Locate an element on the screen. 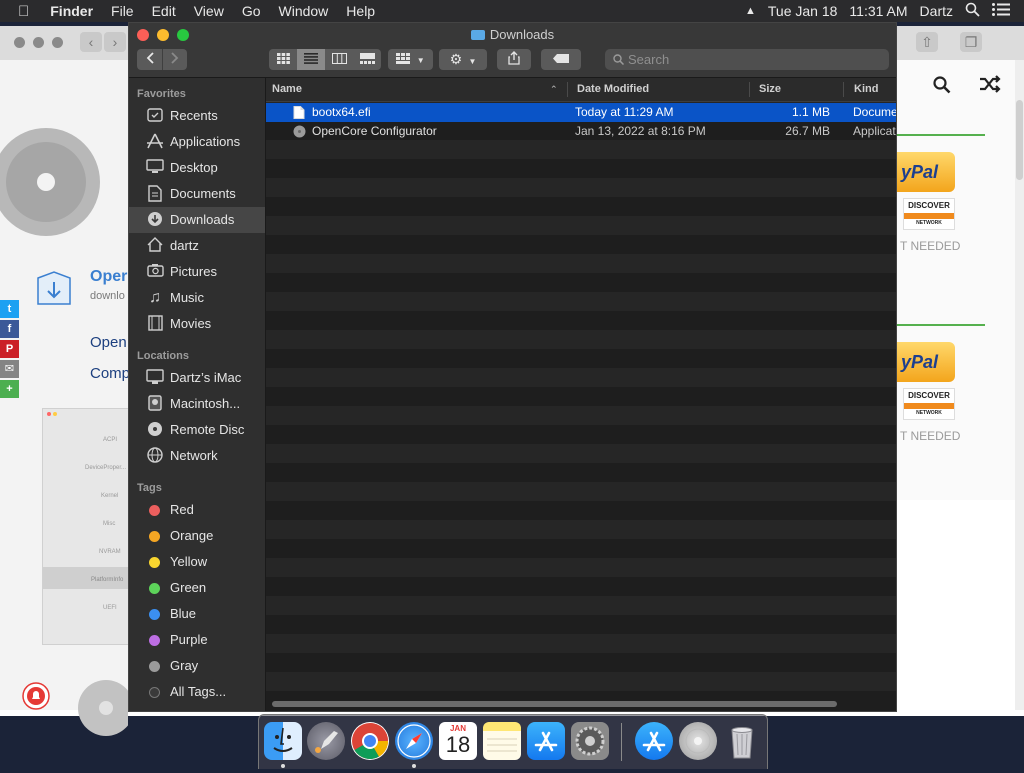 The height and width of the screenshot is (773, 1024). sidebar-item-applications: Applications is located at coordinates (197, 142).